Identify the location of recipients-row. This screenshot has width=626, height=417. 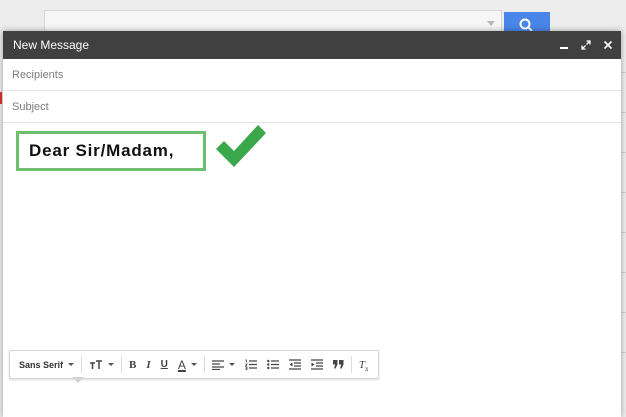
(312, 75).